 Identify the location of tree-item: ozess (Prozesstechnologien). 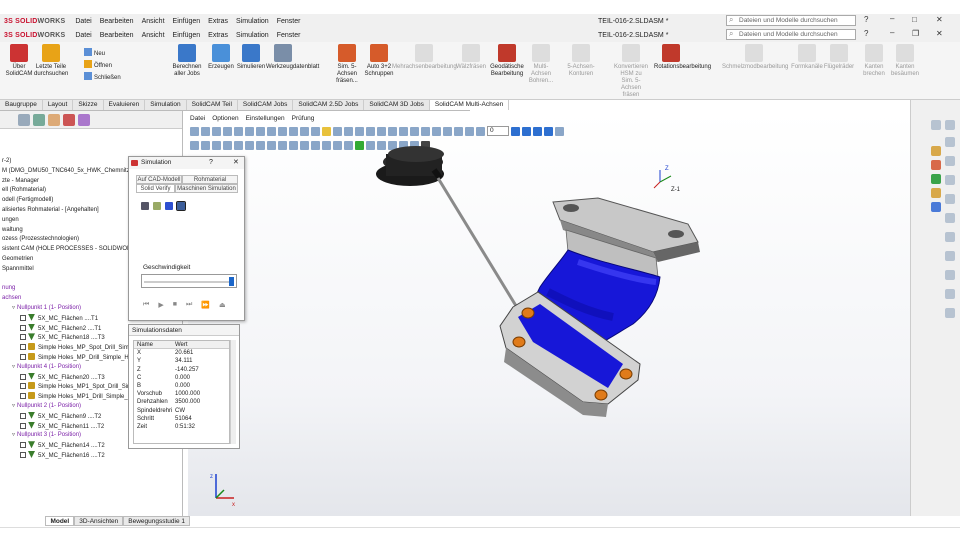
(40, 239).